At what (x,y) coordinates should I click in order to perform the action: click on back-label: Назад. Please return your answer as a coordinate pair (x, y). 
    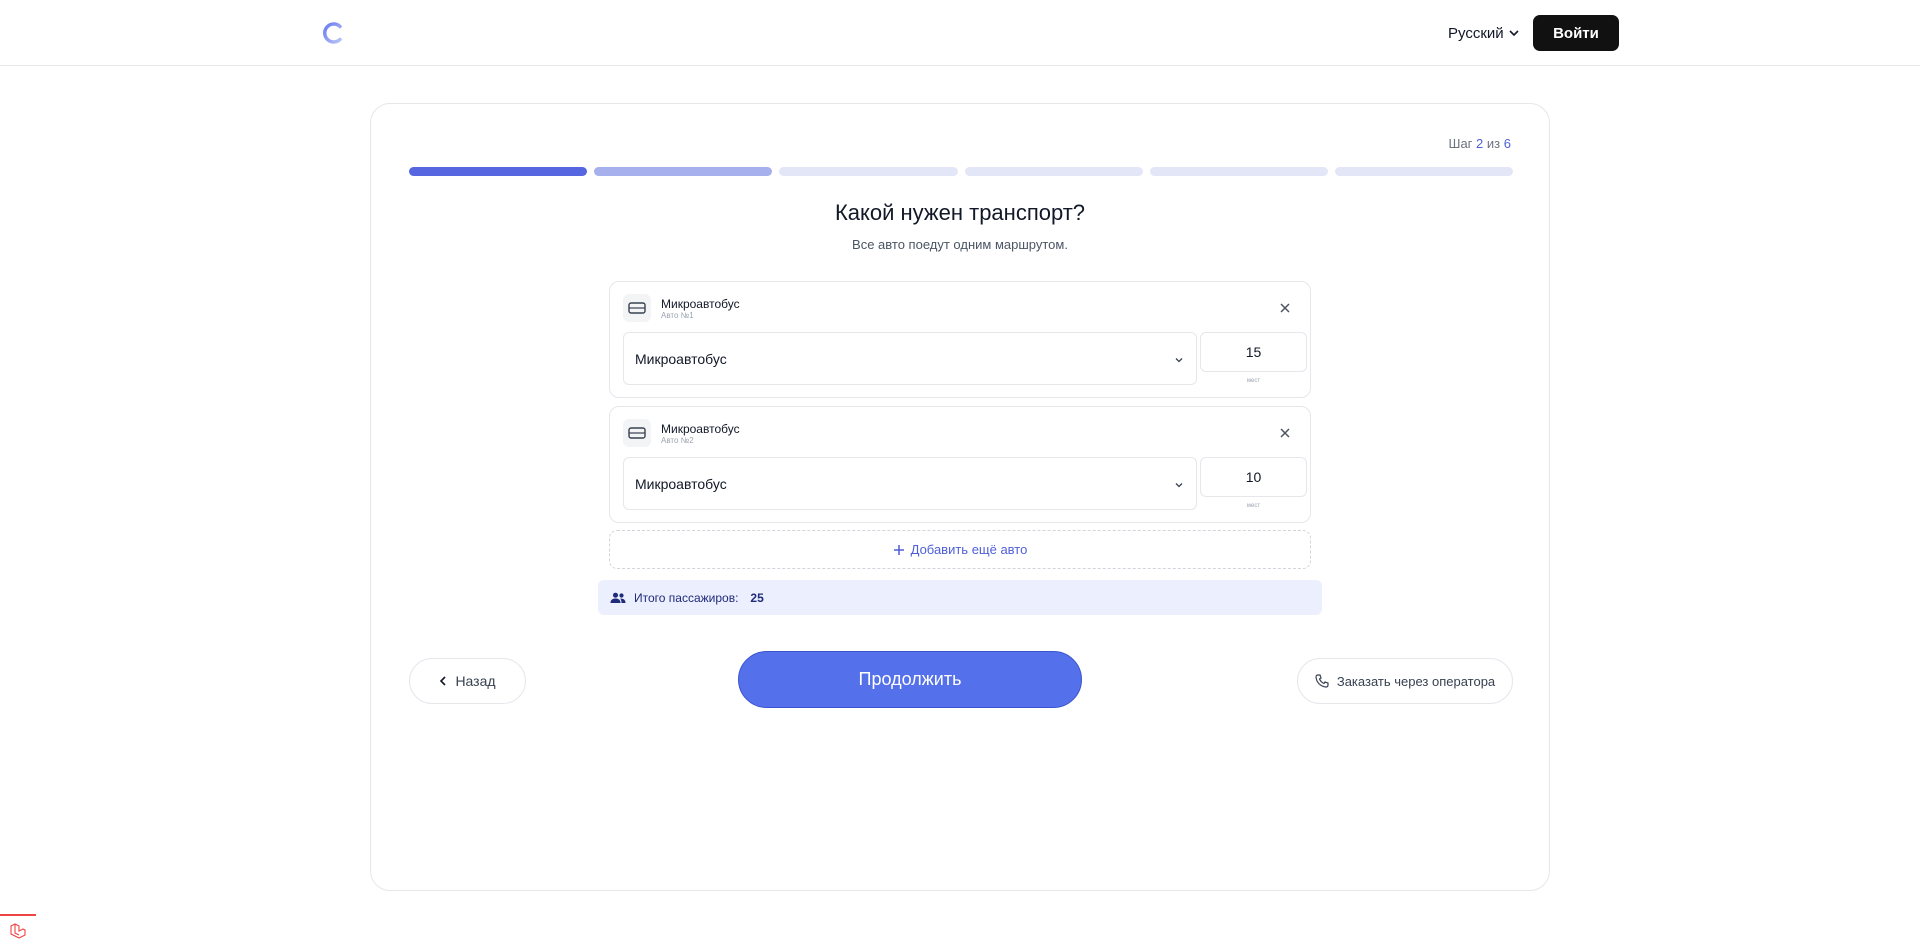
    Looking at the image, I should click on (475, 681).